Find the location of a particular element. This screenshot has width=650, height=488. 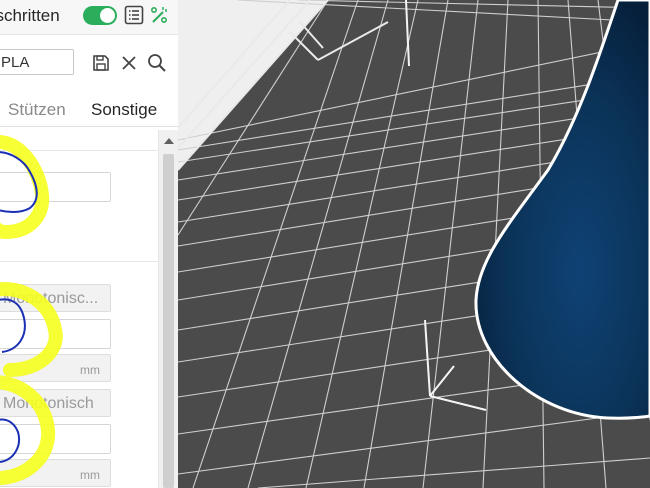

advanced-mode-toggle is located at coordinates (100, 15).